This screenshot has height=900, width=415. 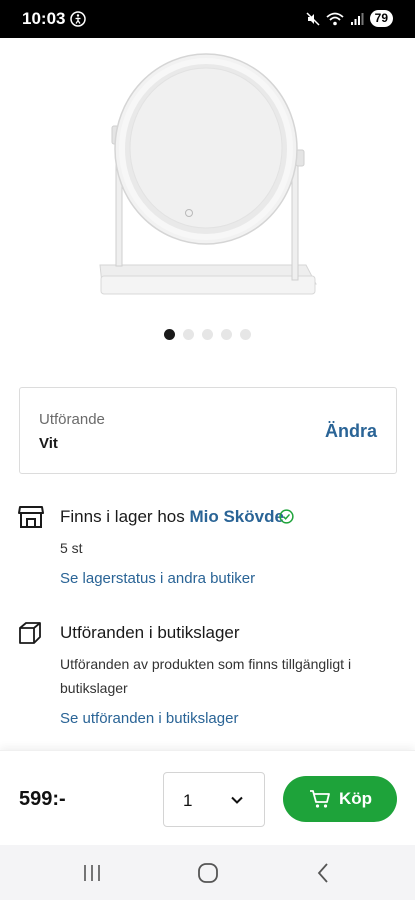 I want to click on wifi-icon, so click(x=335, y=18).